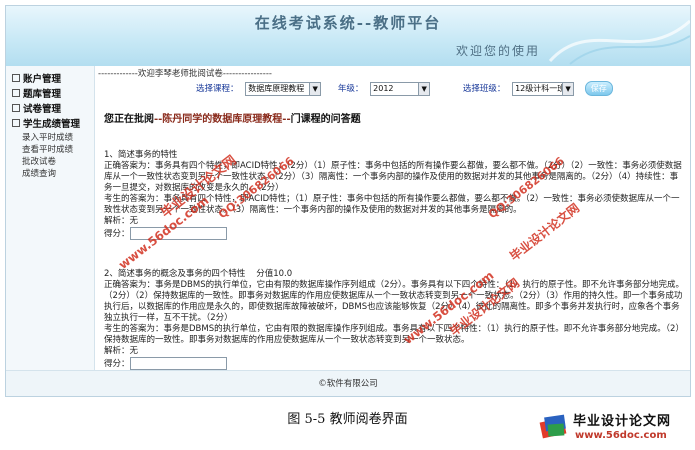 The image size is (695, 450). I want to click on question-title: 1、简述事务的特性, so click(141, 155).